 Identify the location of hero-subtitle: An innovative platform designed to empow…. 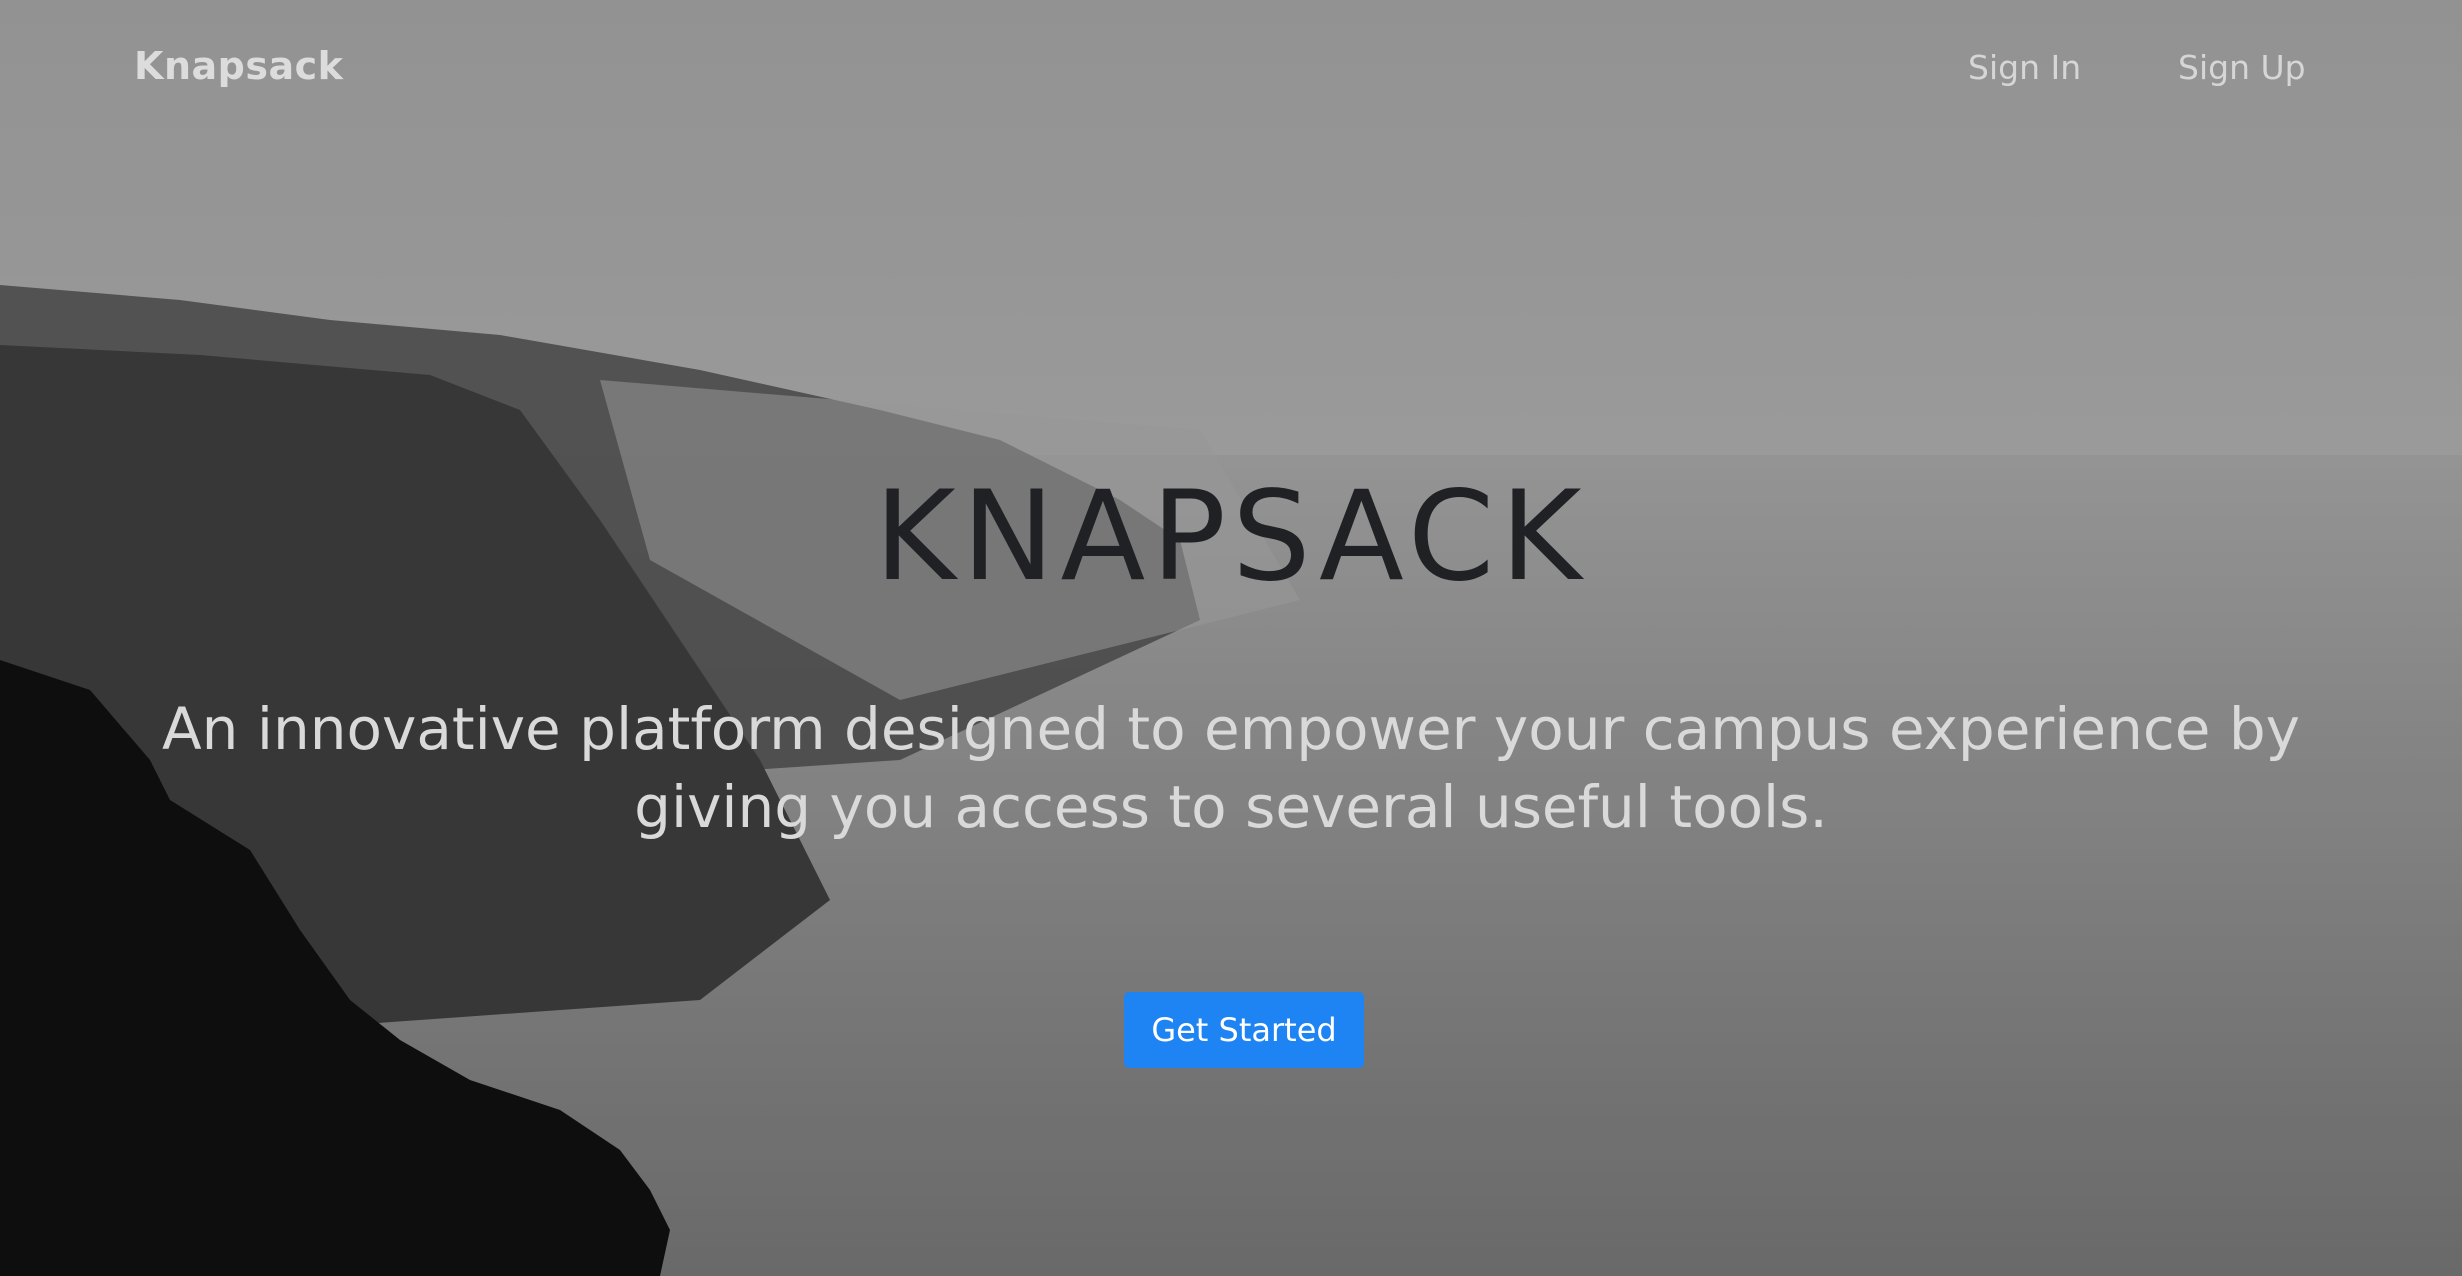
(1231, 768).